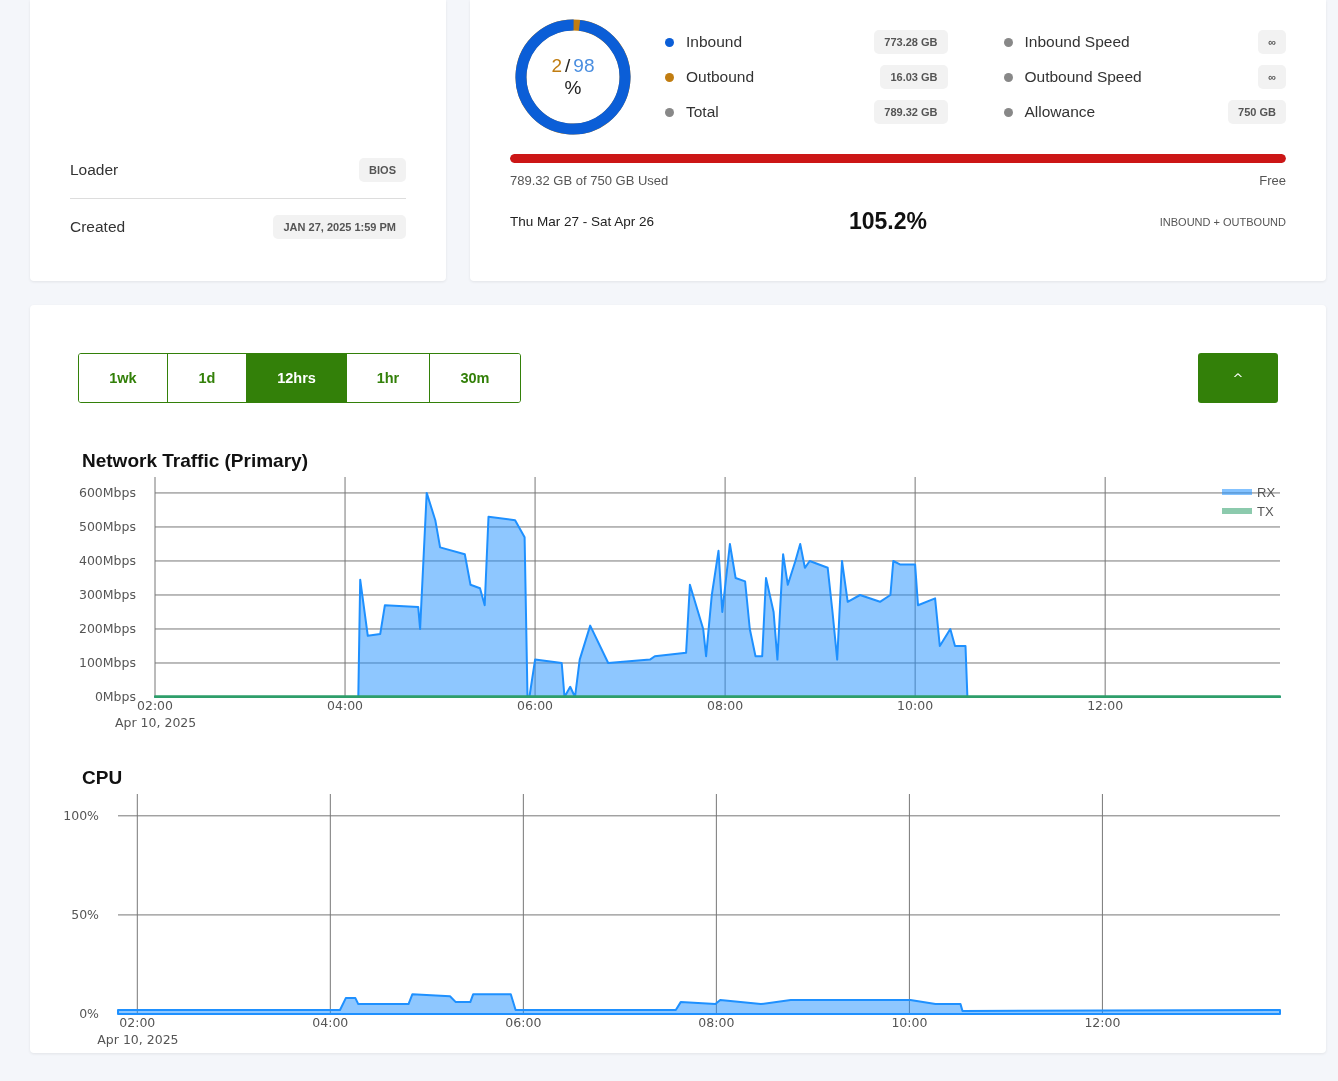 The width and height of the screenshot is (1338, 1081). I want to click on usage-percent: 105.2%, so click(888, 221).